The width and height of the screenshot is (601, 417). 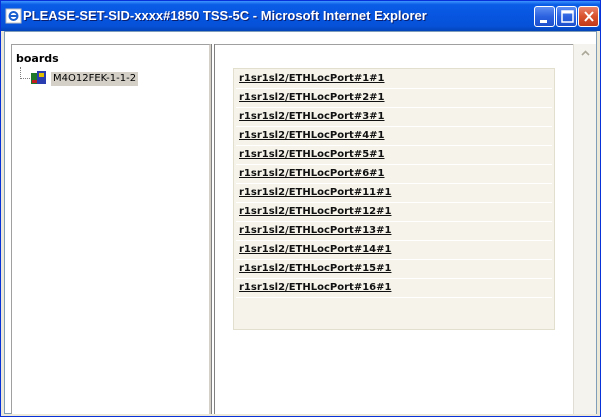 I want to click on port-link-2: r1sr1sl2/ETHLocPort#2#1, so click(x=312, y=97).